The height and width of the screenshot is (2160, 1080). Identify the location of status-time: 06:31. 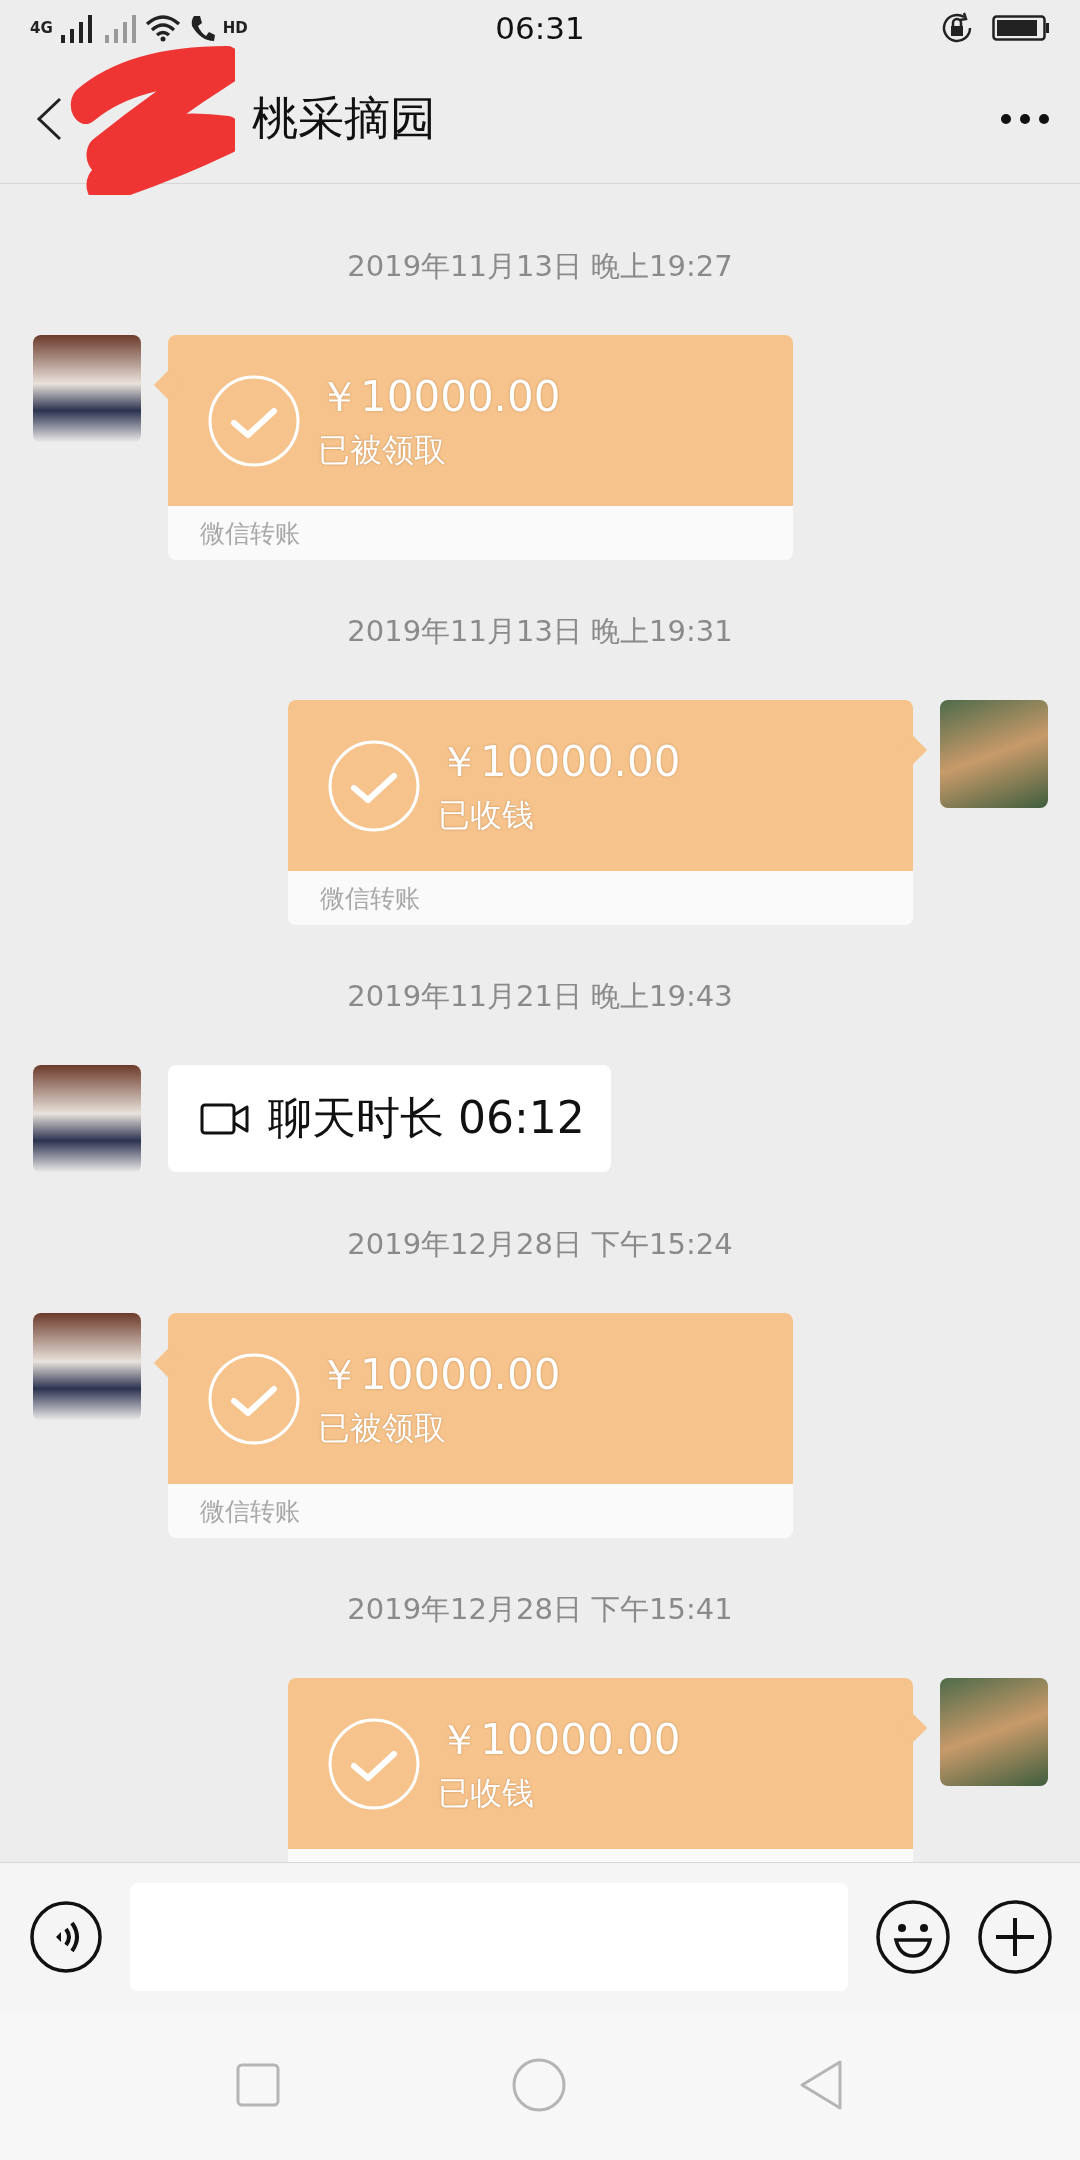
(540, 27).